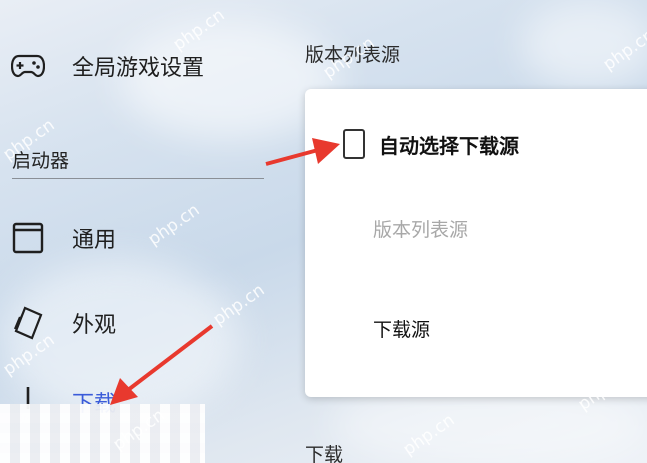  Describe the element at coordinates (28, 238) in the screenshot. I see `window-icon` at that location.